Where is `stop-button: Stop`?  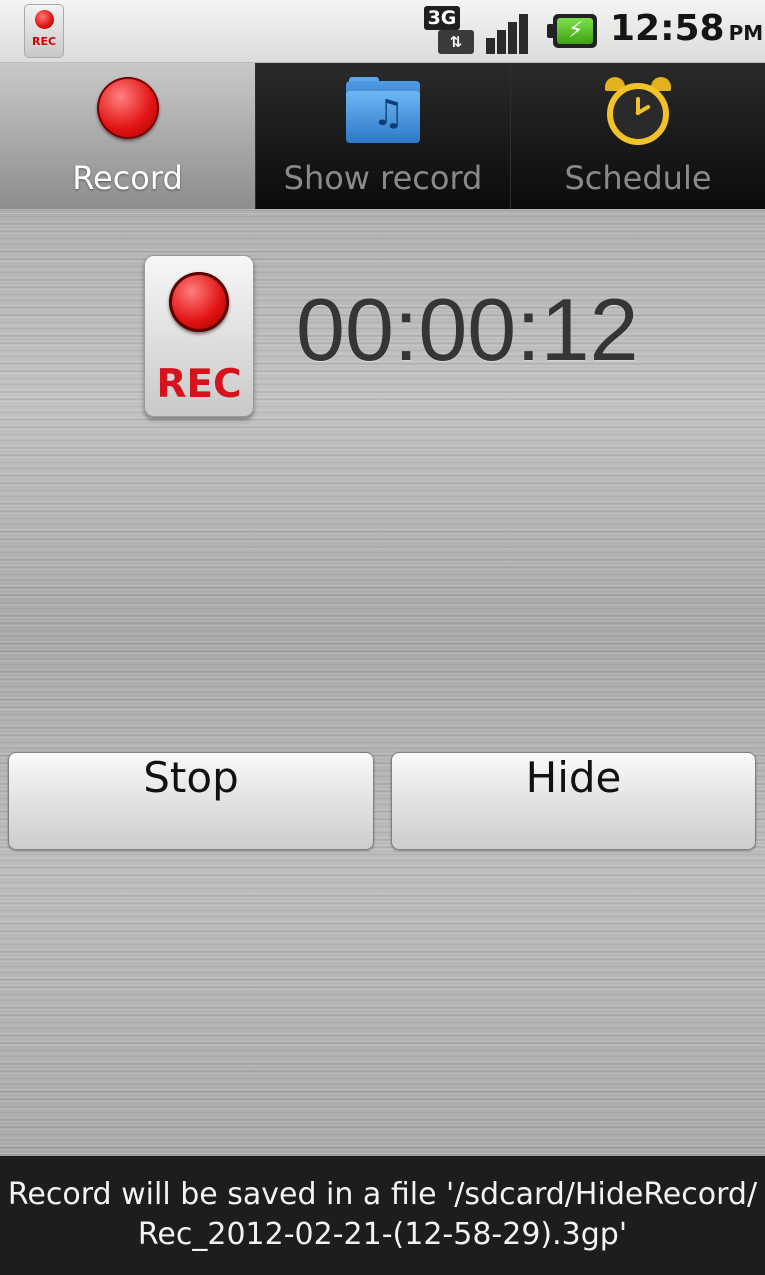
stop-button: Stop is located at coordinates (191, 801).